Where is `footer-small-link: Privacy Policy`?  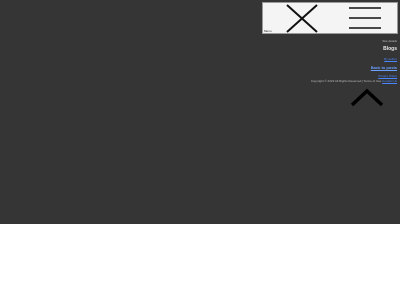 footer-small-link: Privacy Policy is located at coordinates (387, 76).